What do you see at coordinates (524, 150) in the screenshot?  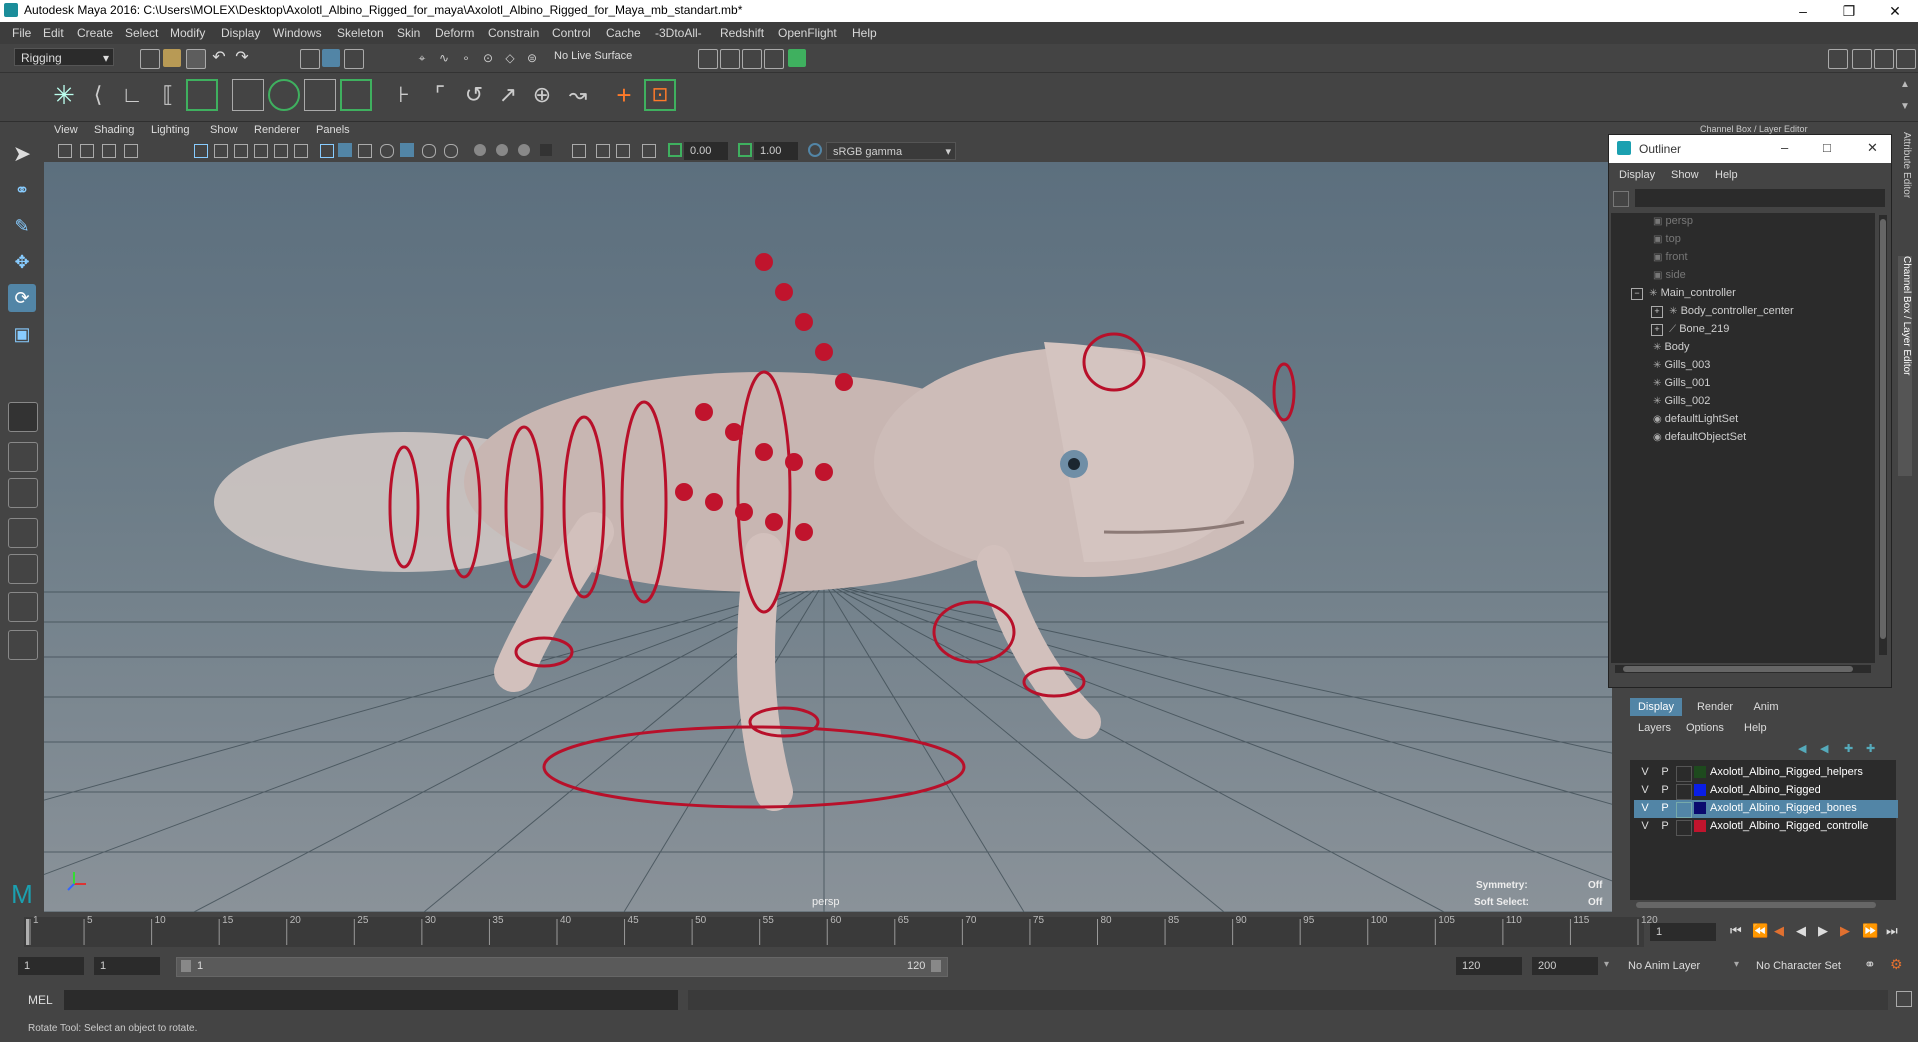 I see `depth-of-field-icon` at bounding box center [524, 150].